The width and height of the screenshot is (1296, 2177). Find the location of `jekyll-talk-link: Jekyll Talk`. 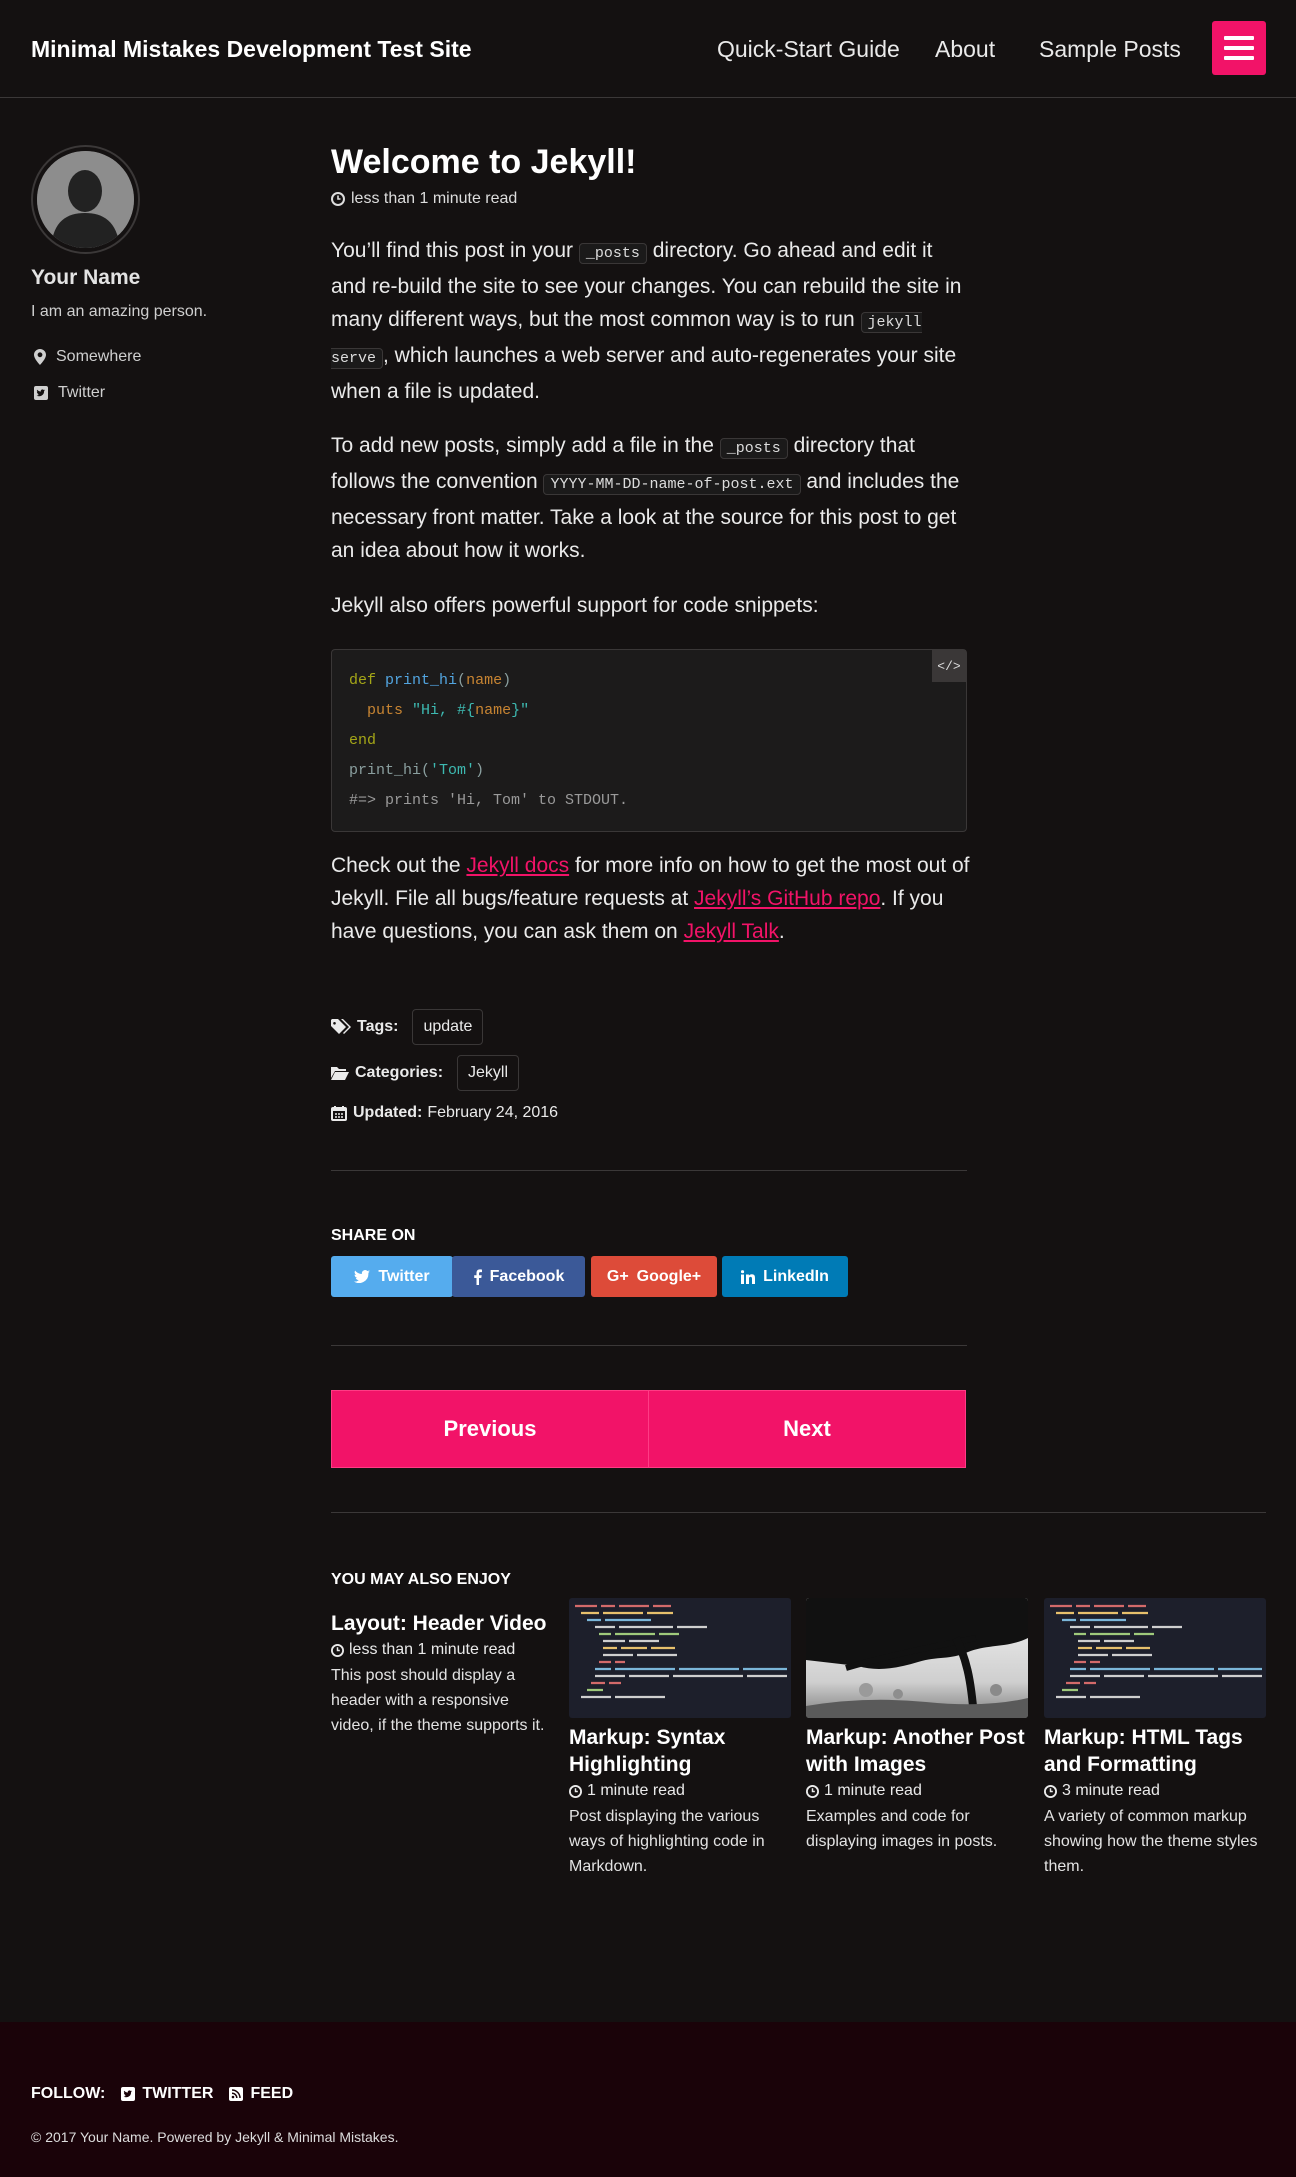

jekyll-talk-link: Jekyll Talk is located at coordinates (731, 931).